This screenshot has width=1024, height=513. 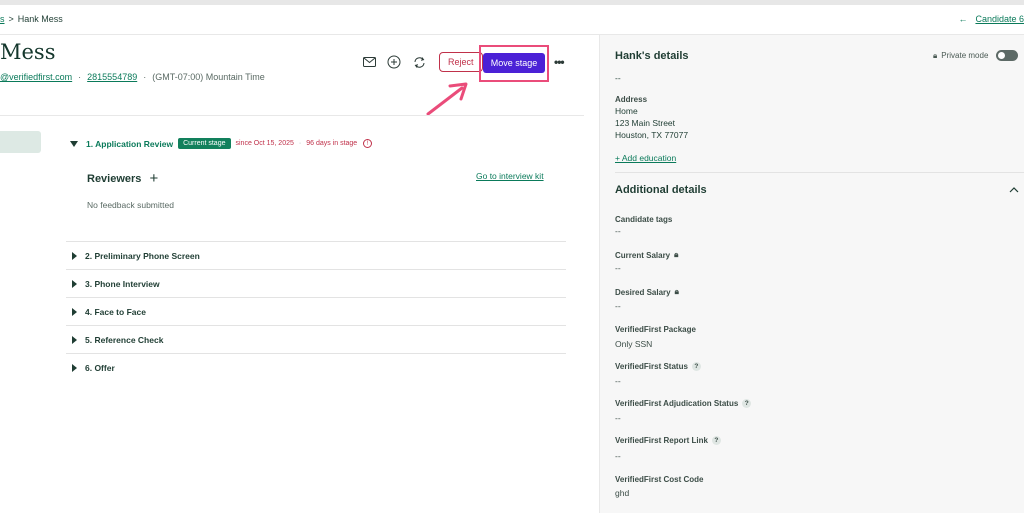 What do you see at coordinates (447, 99) in the screenshot?
I see `annotation-arrow-icon` at bounding box center [447, 99].